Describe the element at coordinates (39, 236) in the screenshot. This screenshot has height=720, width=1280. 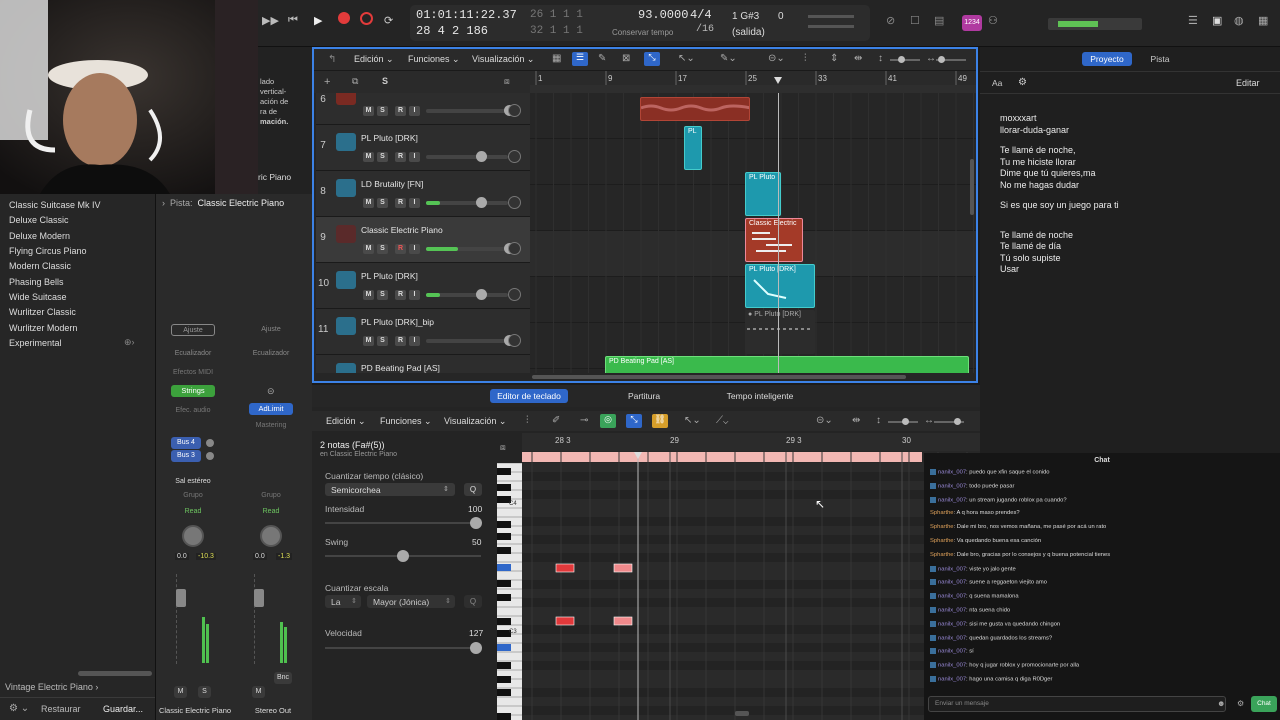
I see `library-item: Deluxe Modern` at that location.